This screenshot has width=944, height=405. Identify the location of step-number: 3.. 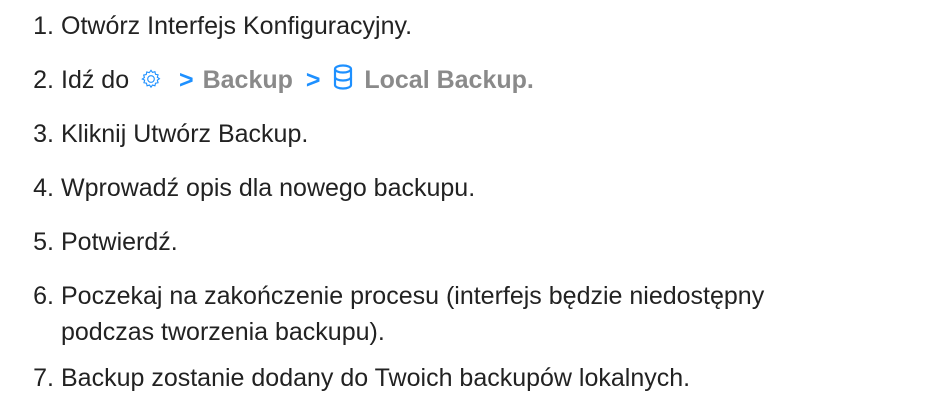
(43, 134).